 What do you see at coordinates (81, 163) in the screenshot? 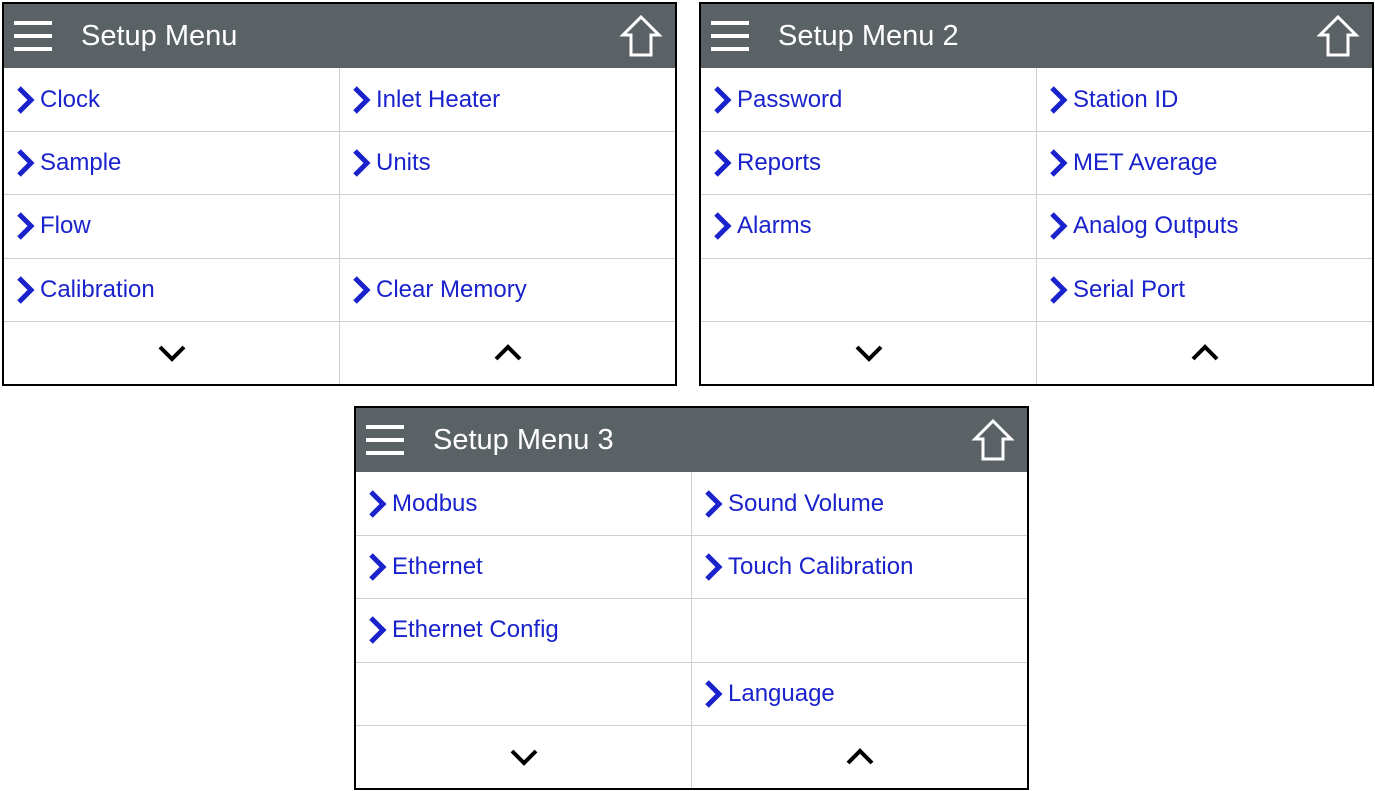
I see `menu-item-label: Sample` at bounding box center [81, 163].